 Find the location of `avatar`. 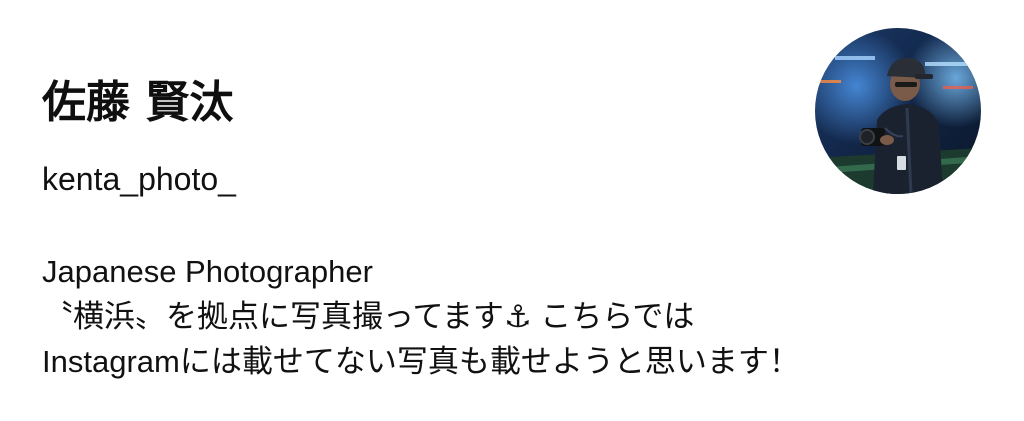

avatar is located at coordinates (898, 111).